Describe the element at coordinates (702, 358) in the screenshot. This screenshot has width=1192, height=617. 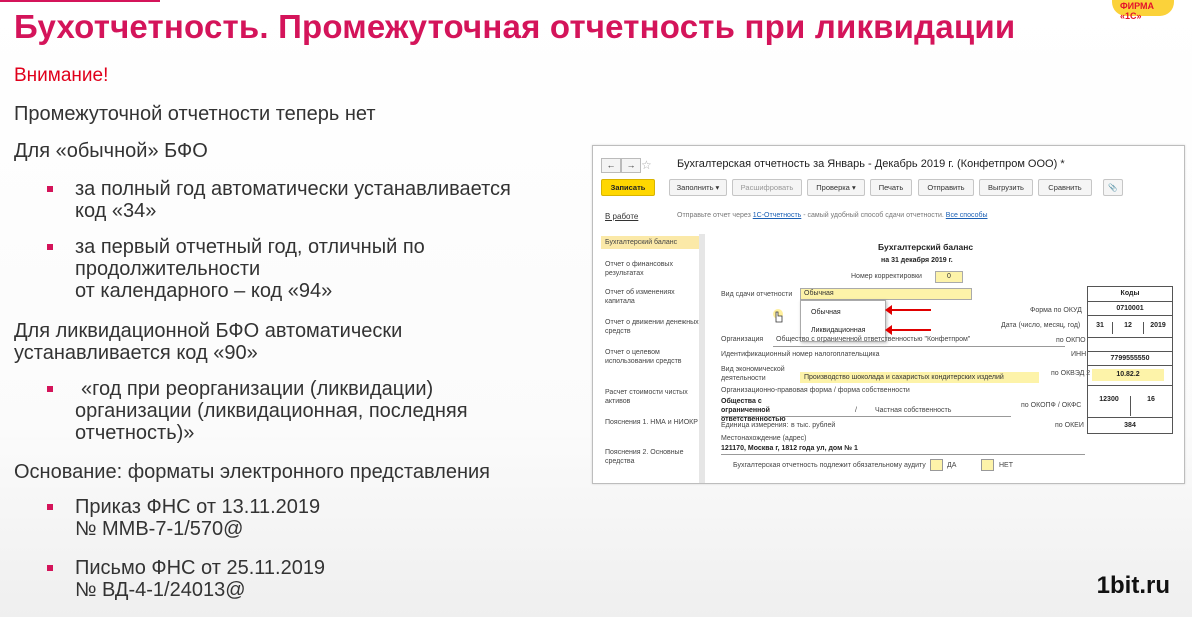
I see `sidebar-scrollbar` at that location.